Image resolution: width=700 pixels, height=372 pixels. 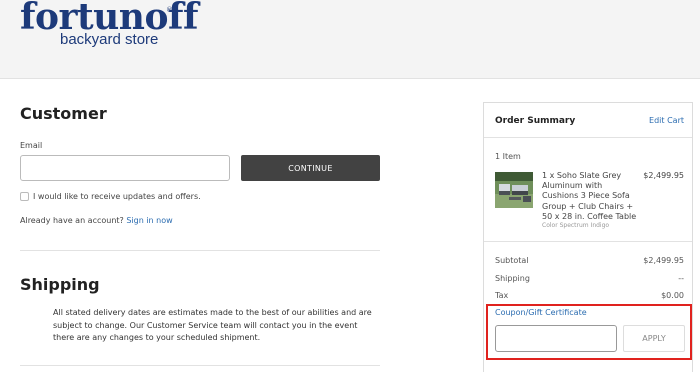 I want to click on coupon-highlight-box, so click(x=589, y=332).